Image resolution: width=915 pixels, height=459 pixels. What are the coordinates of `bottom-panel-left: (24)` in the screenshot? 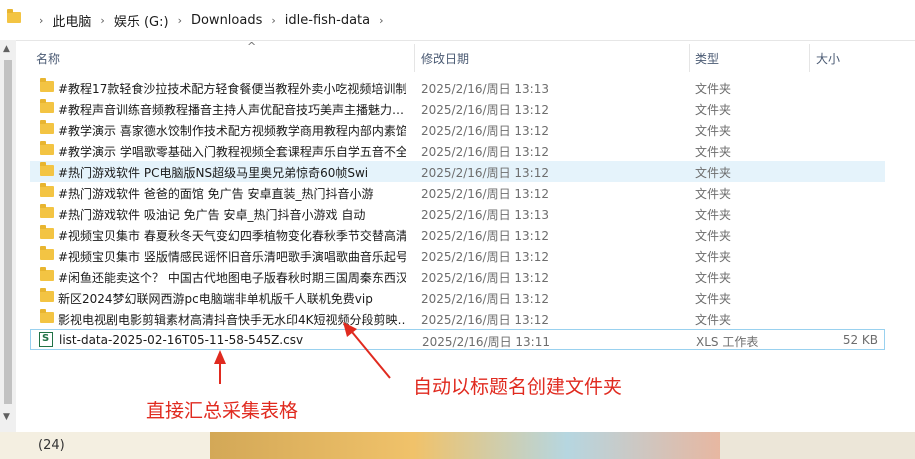 It's located at (105, 445).